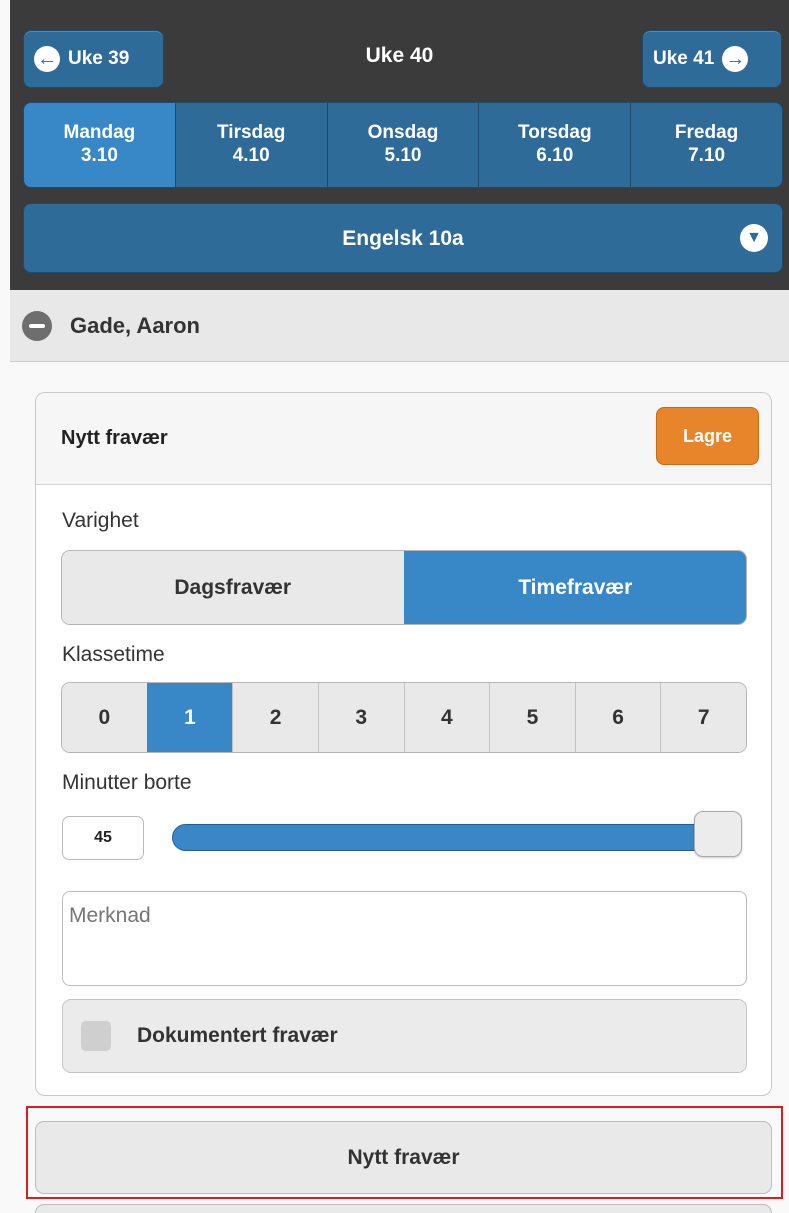  What do you see at coordinates (403, 1208) in the screenshot?
I see `next-button-edge` at bounding box center [403, 1208].